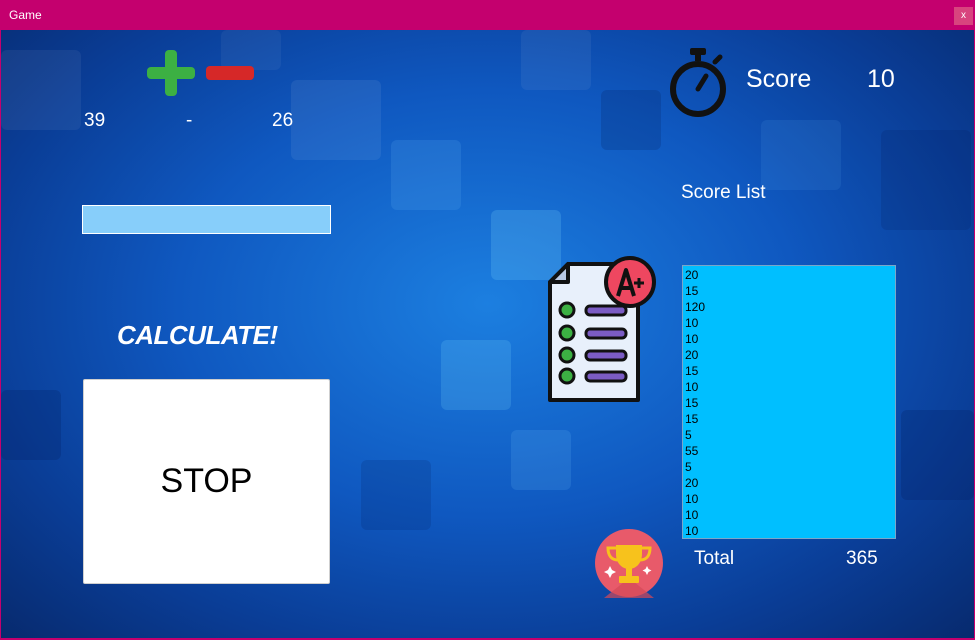 This screenshot has width=975, height=640. Describe the element at coordinates (230, 73) in the screenshot. I see `minus-icon` at that location.